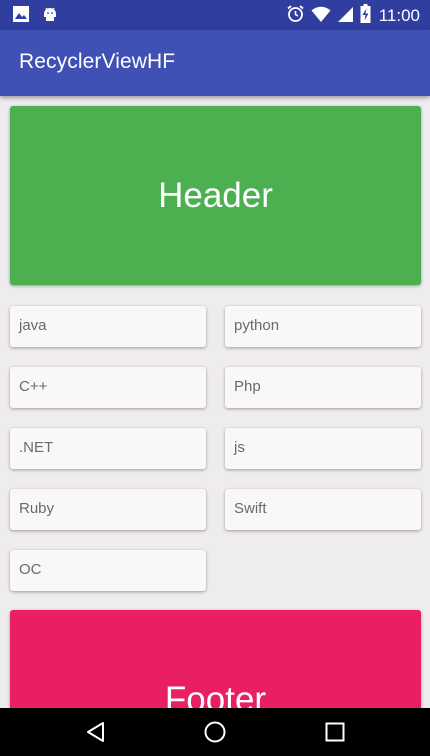 The image size is (430, 756). Describe the element at coordinates (323, 326) in the screenshot. I see `list-item: python` at that location.